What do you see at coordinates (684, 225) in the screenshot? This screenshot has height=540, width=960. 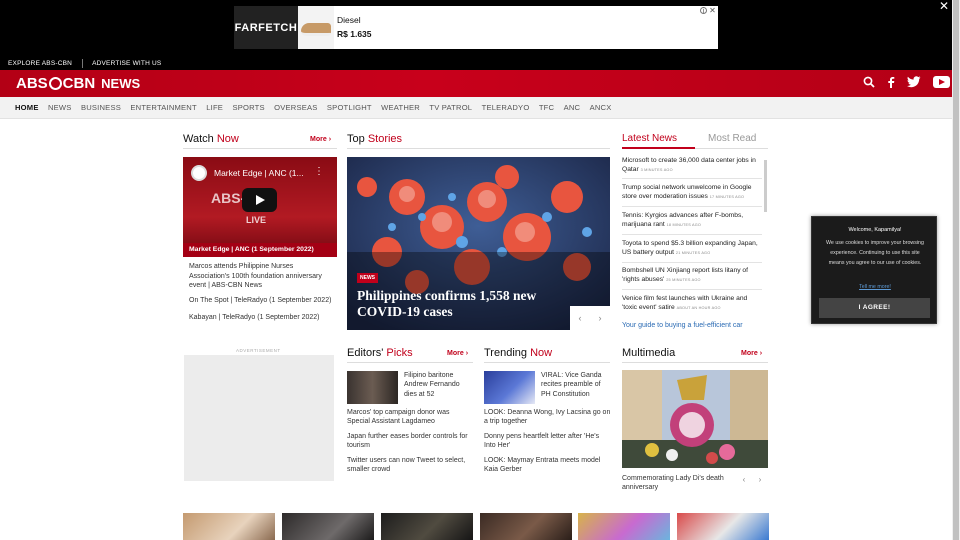 I see `latest-timestamp: 18 MINUTES AGO` at bounding box center [684, 225].